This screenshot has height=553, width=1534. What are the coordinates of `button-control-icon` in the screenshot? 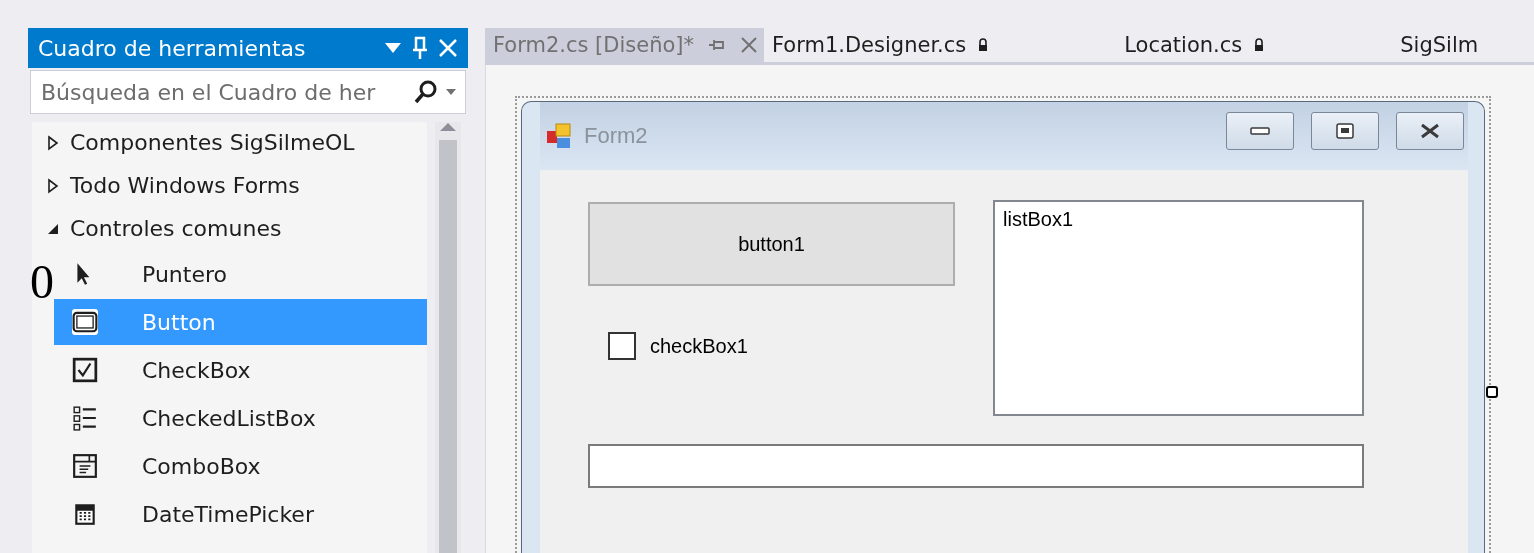 It's located at (85, 322).